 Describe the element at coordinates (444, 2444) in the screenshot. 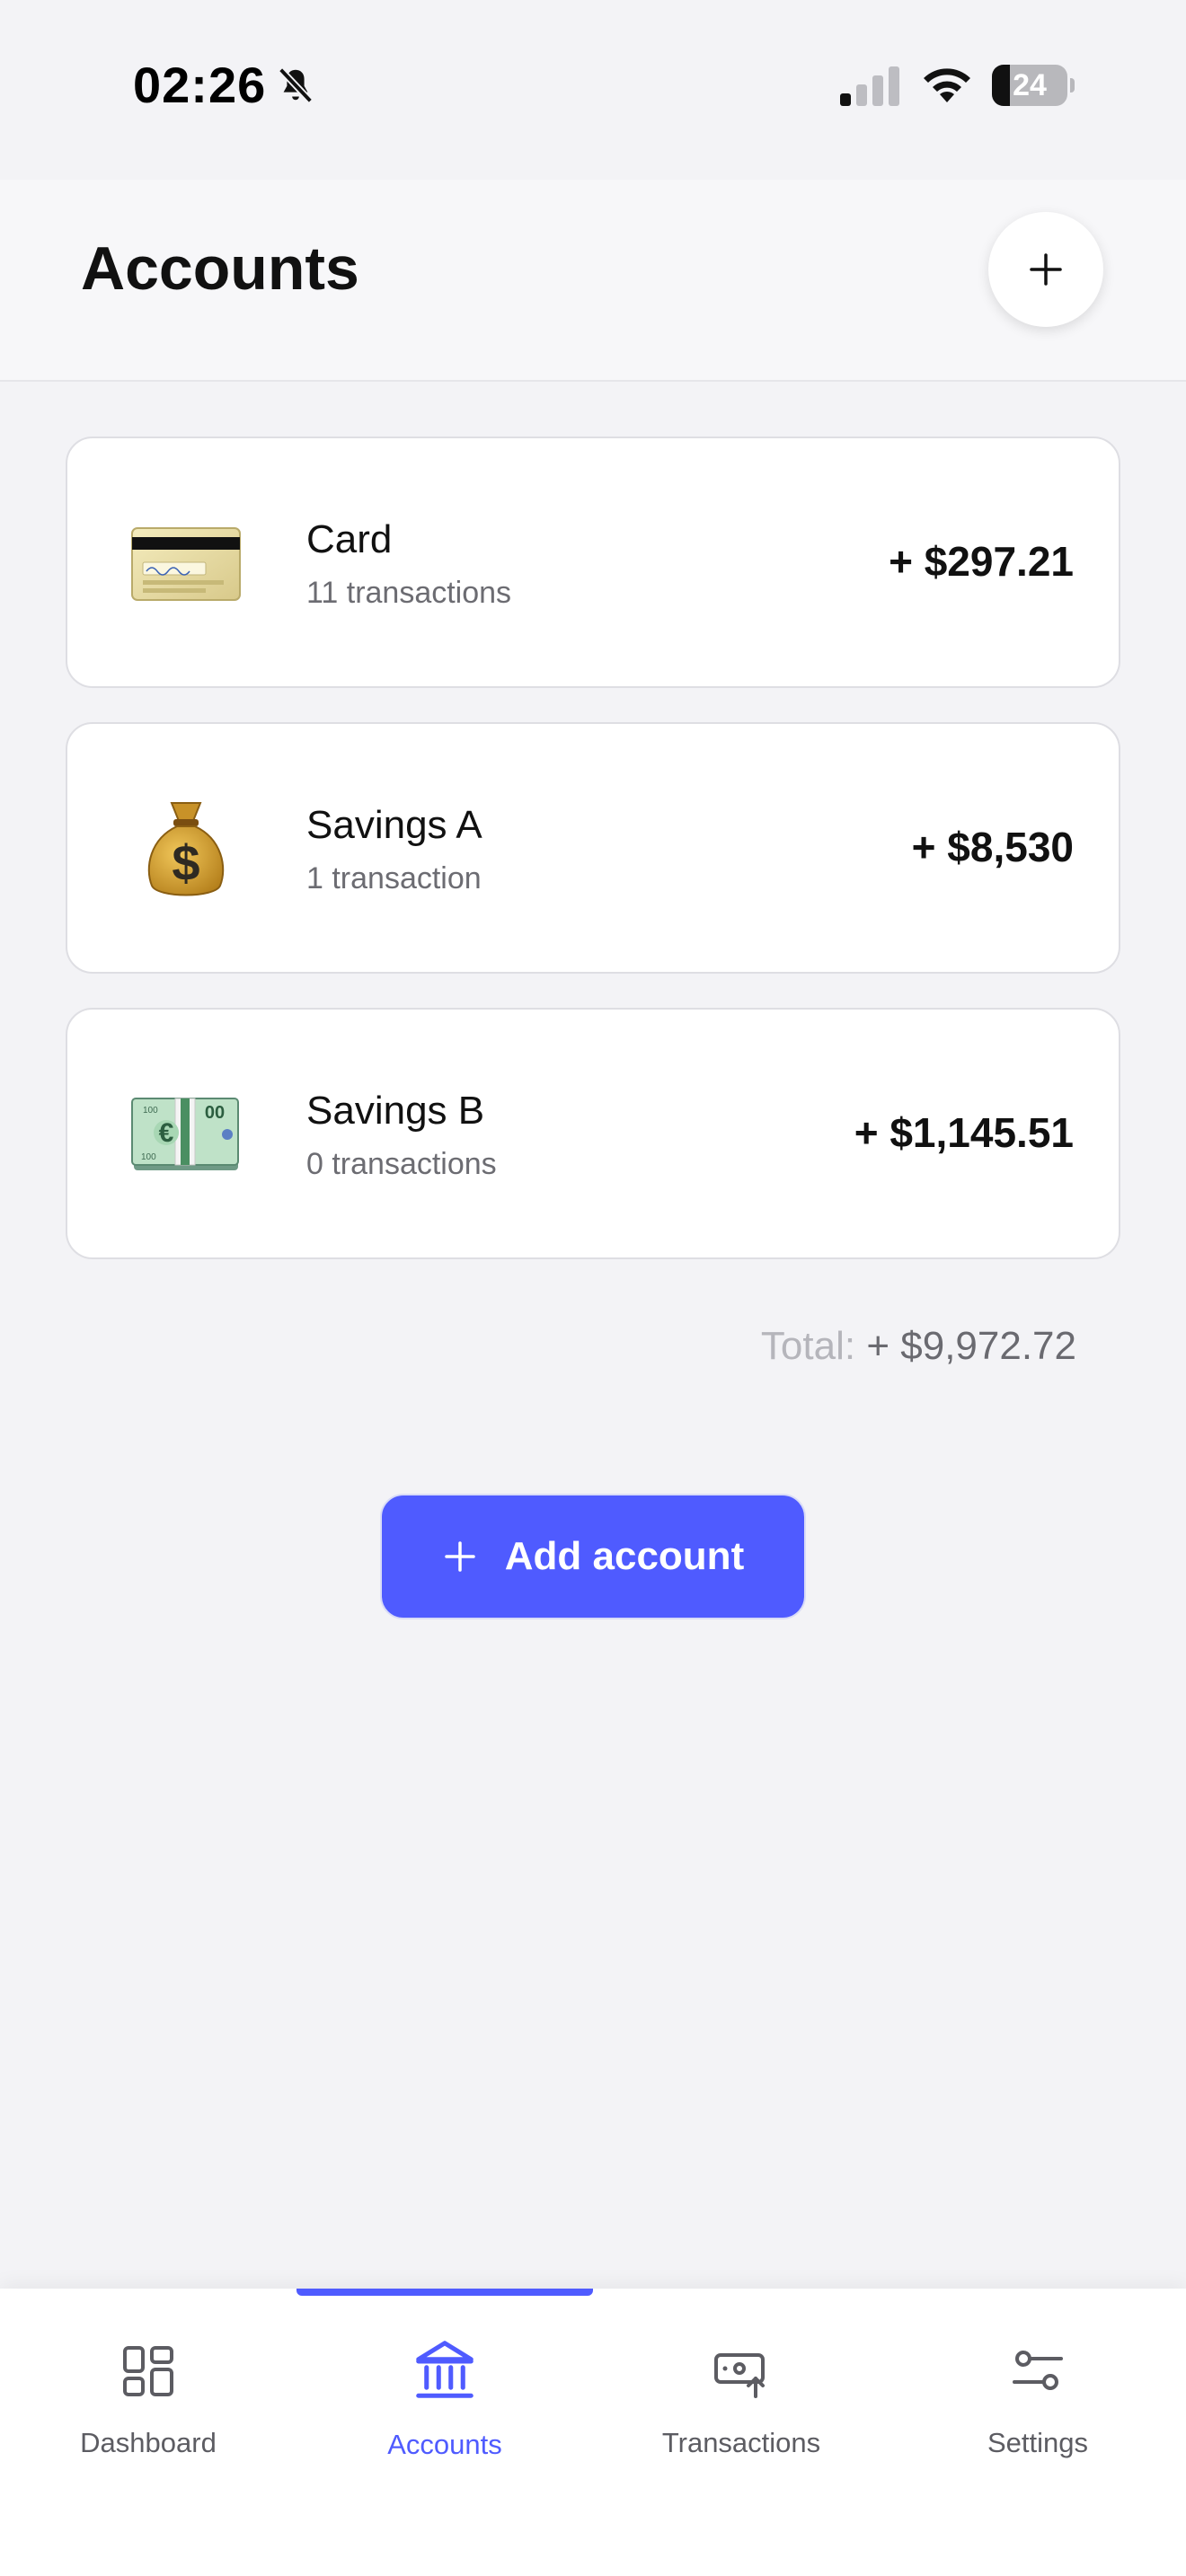

I see `tab-label: Accounts` at that location.